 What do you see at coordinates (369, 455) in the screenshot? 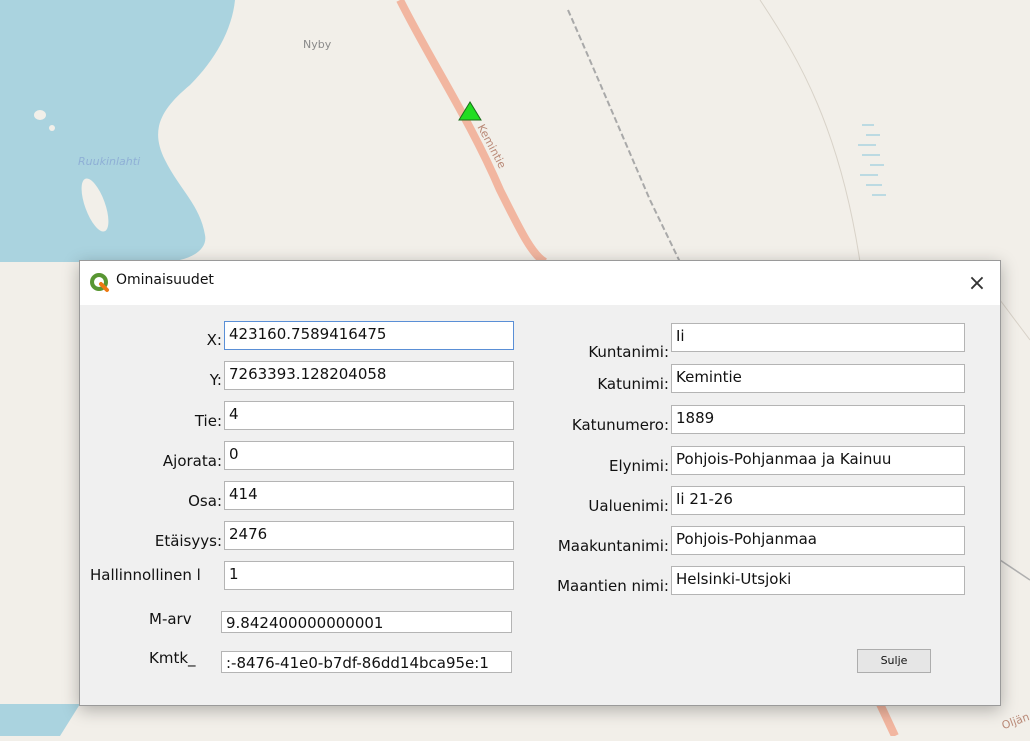
I see `ajorata-field: 0` at bounding box center [369, 455].